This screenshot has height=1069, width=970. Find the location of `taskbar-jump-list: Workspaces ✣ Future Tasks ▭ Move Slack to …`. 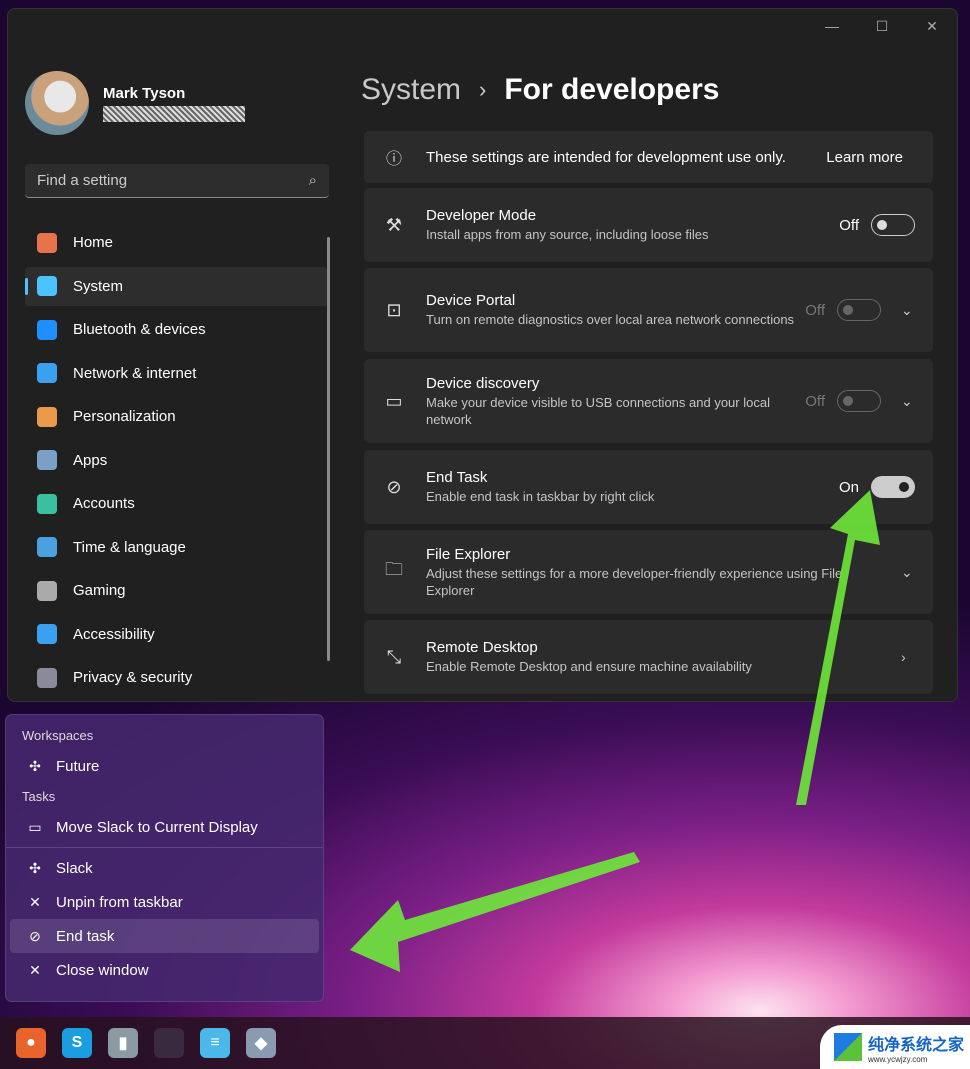

taskbar-jump-list: Workspaces ✣ Future Tasks ▭ Move Slack to … is located at coordinates (164, 858).